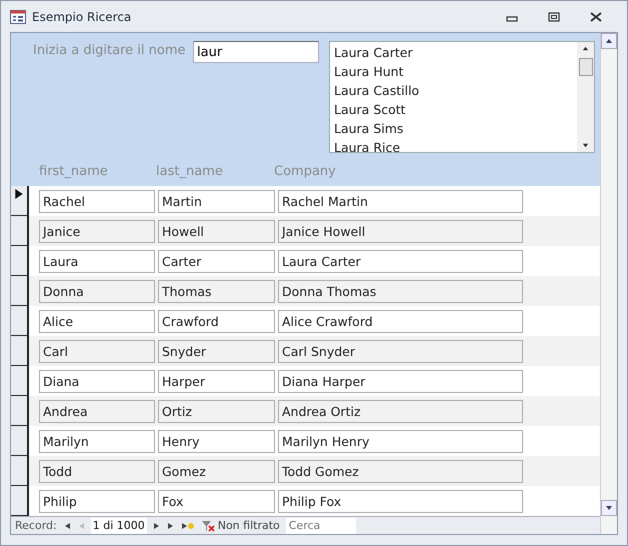 This screenshot has height=546, width=628. I want to click on field-cell: Ortiz, so click(216, 411).